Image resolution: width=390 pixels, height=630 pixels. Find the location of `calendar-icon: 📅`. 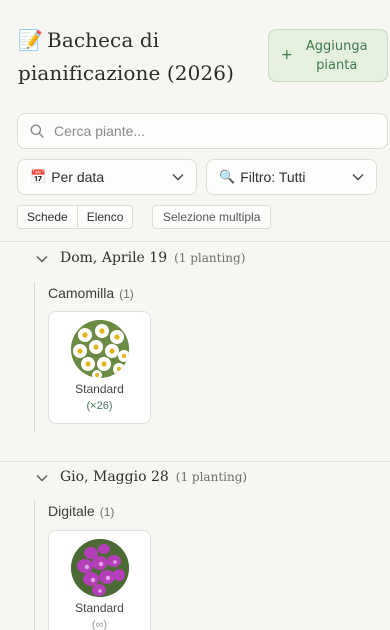

calendar-icon: 📅 is located at coordinates (38, 176).